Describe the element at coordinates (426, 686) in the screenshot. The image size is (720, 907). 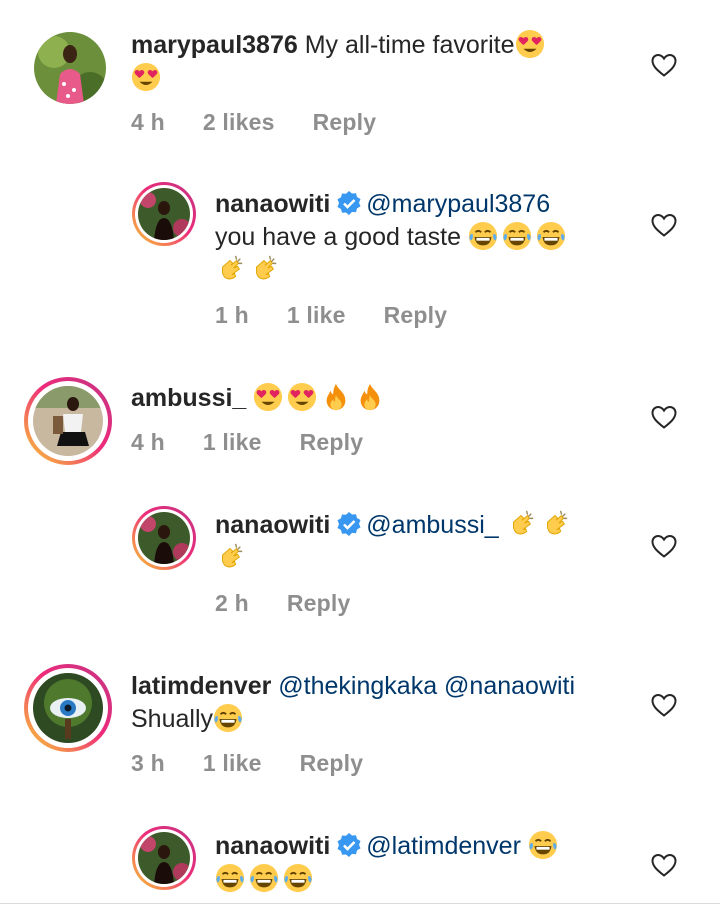
I see `mention-link: @thekingkaka @nanaowiti` at that location.